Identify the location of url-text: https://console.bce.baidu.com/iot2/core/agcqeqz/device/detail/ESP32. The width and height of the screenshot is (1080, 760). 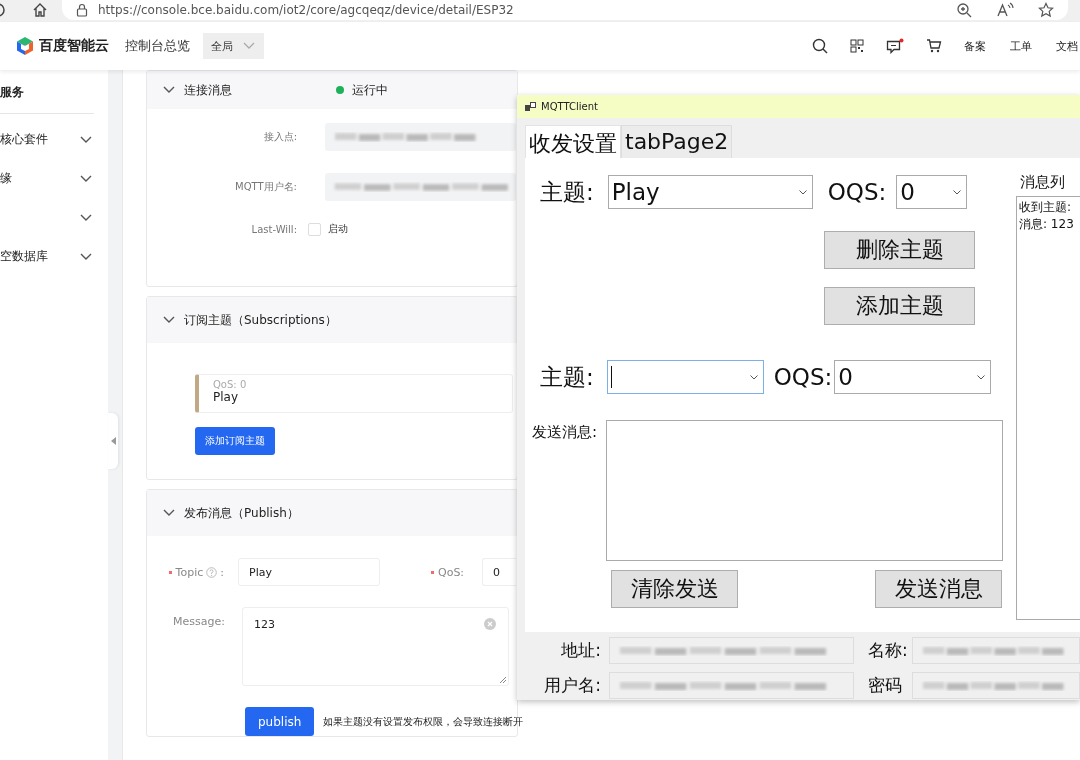
(306, 10).